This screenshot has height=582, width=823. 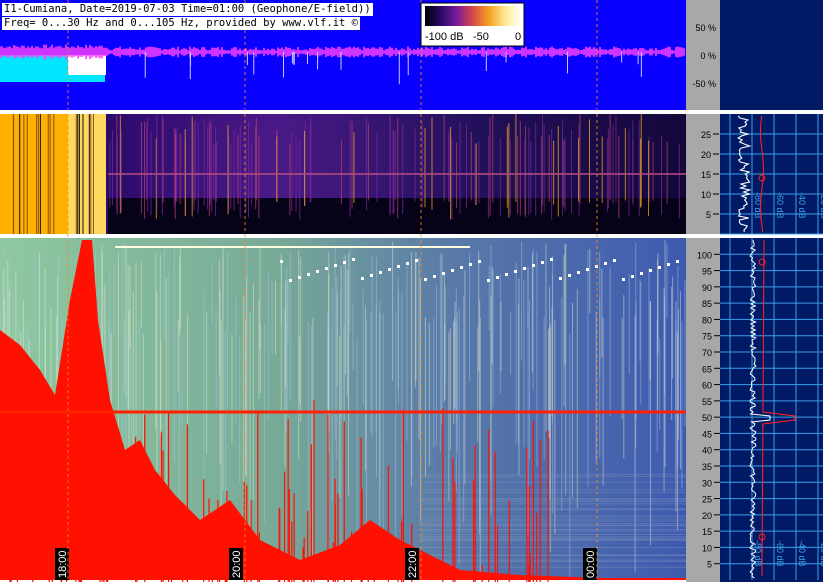 I want to click on high-tick-label: 55, so click(x=707, y=402).